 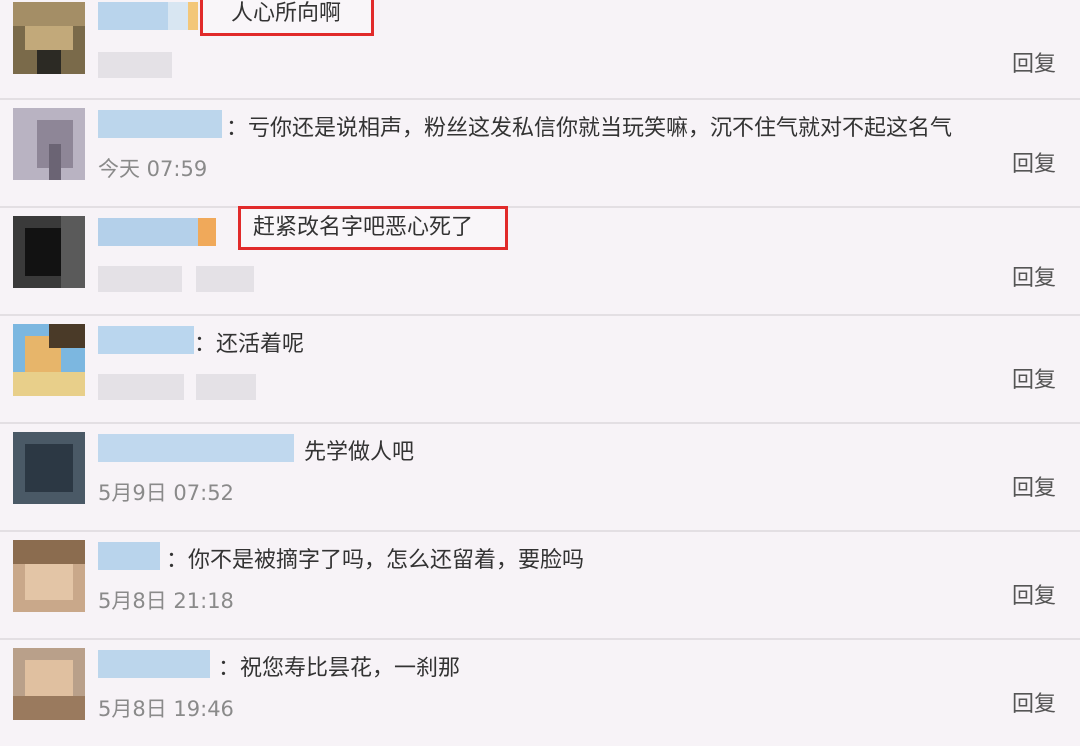 I want to click on comment-text: 赶紧改名字吧恶心死了, so click(x=373, y=228).